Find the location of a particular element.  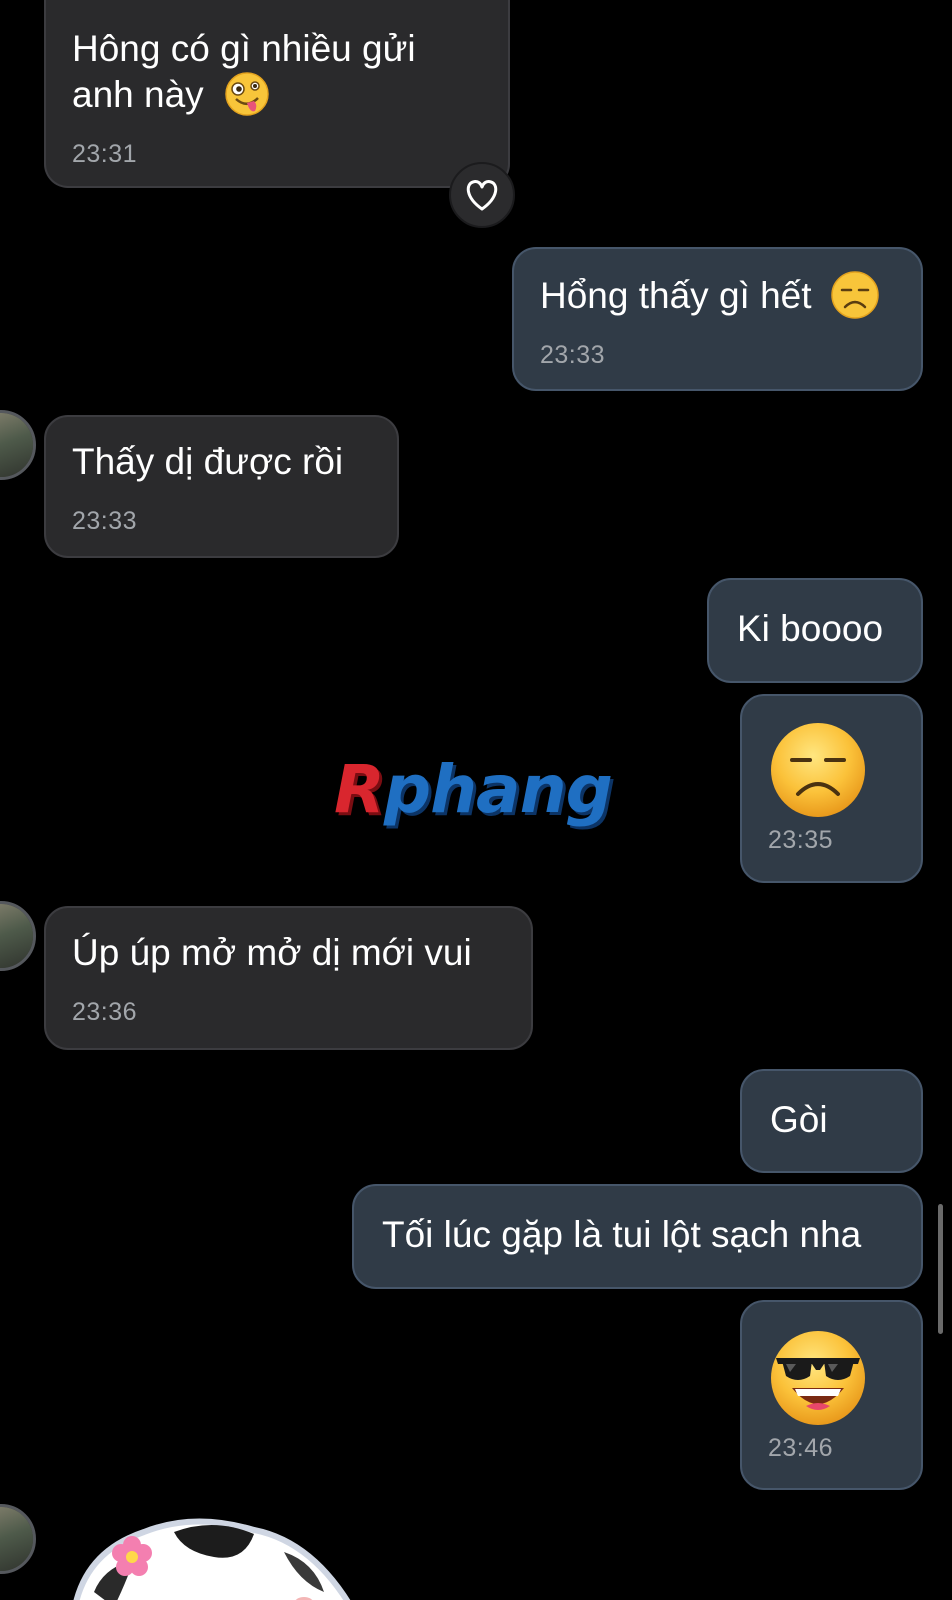

message-timestamp: 23:36 is located at coordinates (105, 1012).